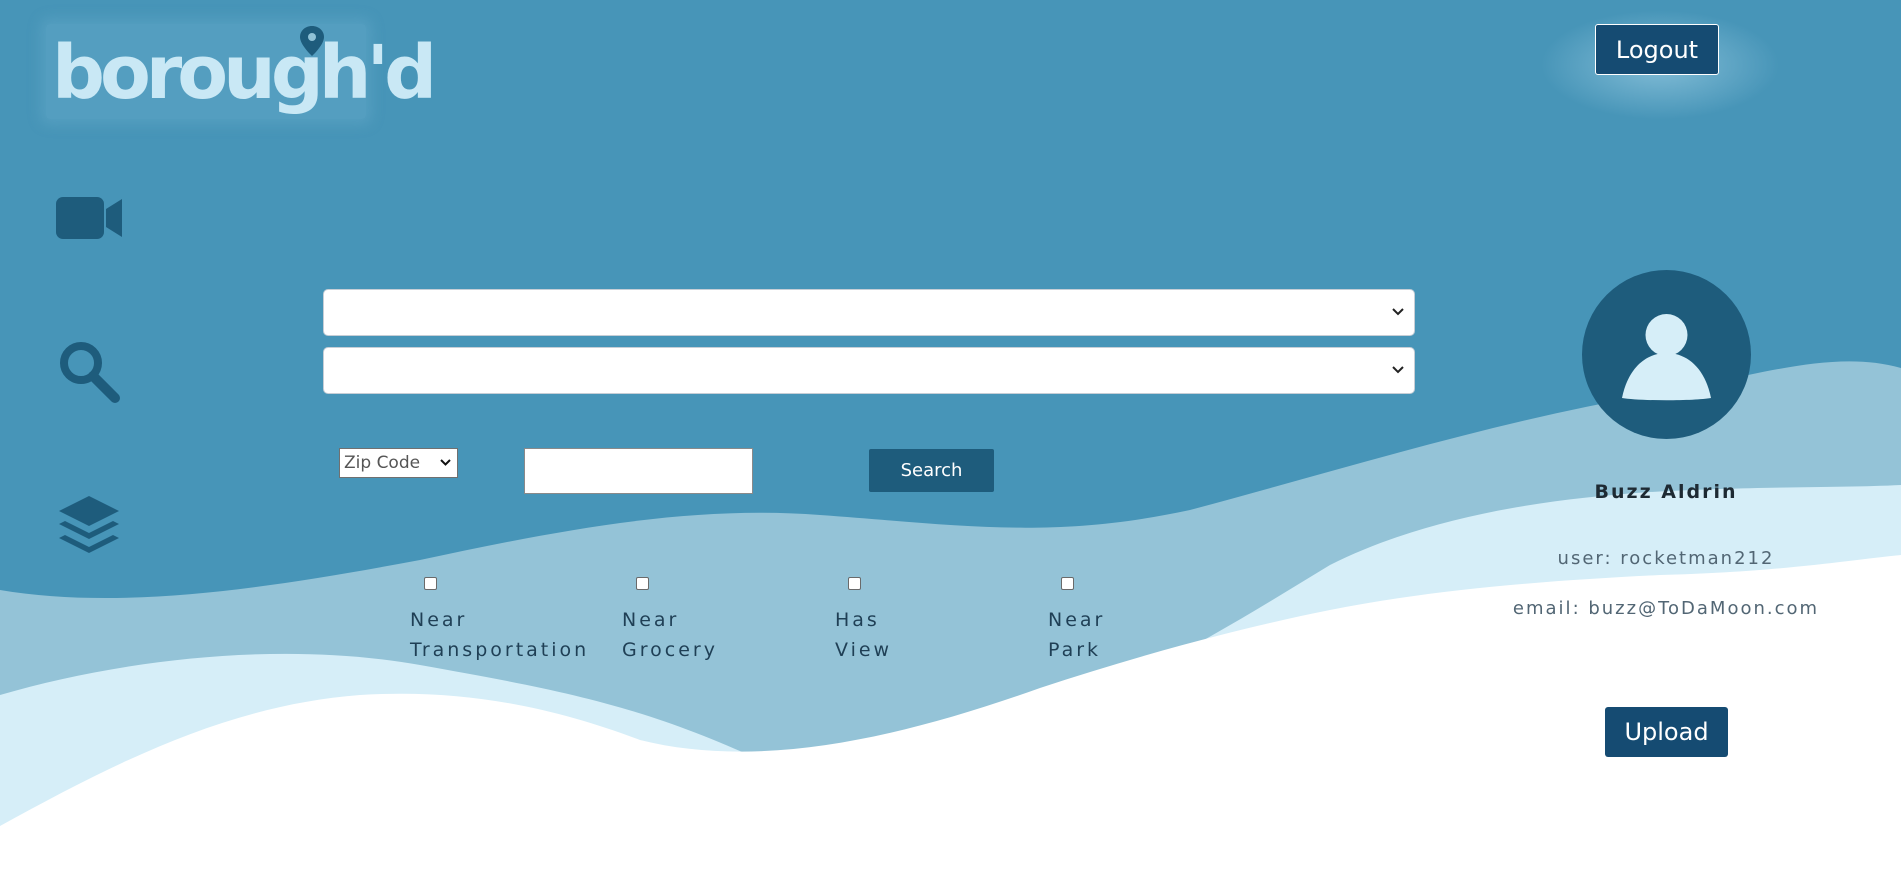 The height and width of the screenshot is (882, 1901). Describe the element at coordinates (1143, 635) in the screenshot. I see `near-park-label: Near Park` at that location.